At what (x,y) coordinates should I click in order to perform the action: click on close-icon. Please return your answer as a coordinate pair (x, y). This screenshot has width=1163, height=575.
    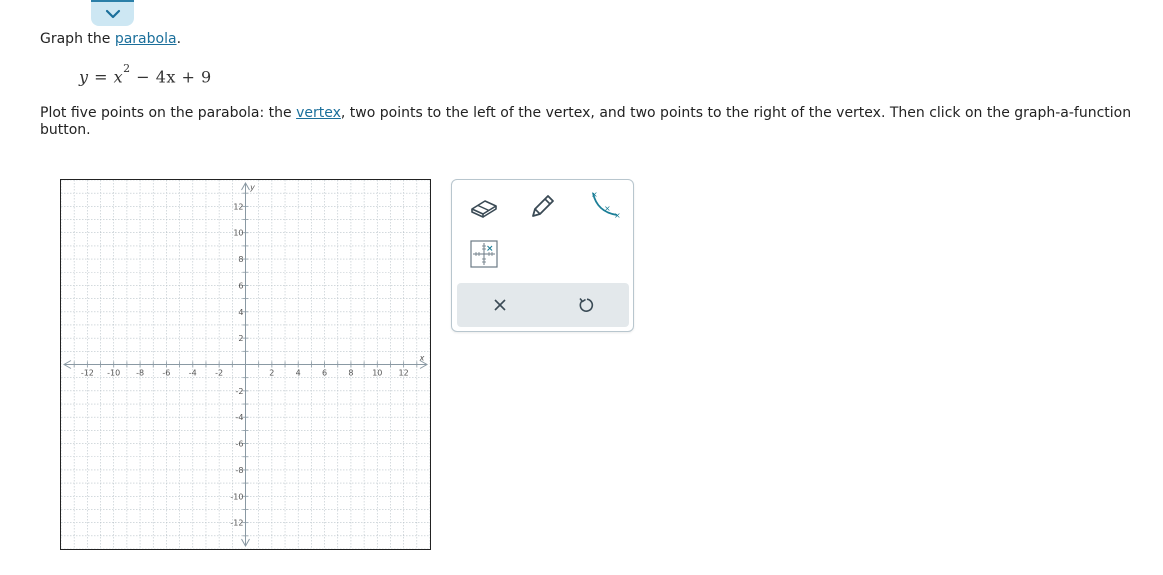
    Looking at the image, I should click on (500, 305).